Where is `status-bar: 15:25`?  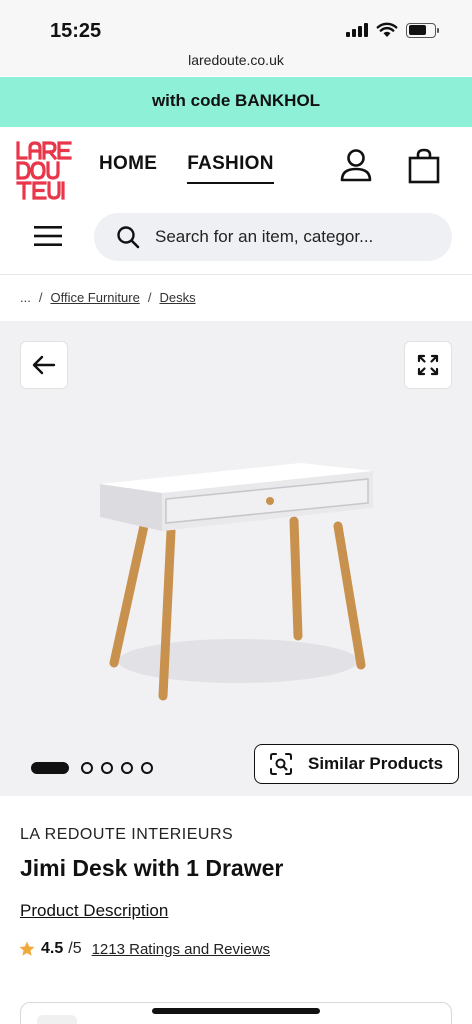
status-bar: 15:25 is located at coordinates (236, 24).